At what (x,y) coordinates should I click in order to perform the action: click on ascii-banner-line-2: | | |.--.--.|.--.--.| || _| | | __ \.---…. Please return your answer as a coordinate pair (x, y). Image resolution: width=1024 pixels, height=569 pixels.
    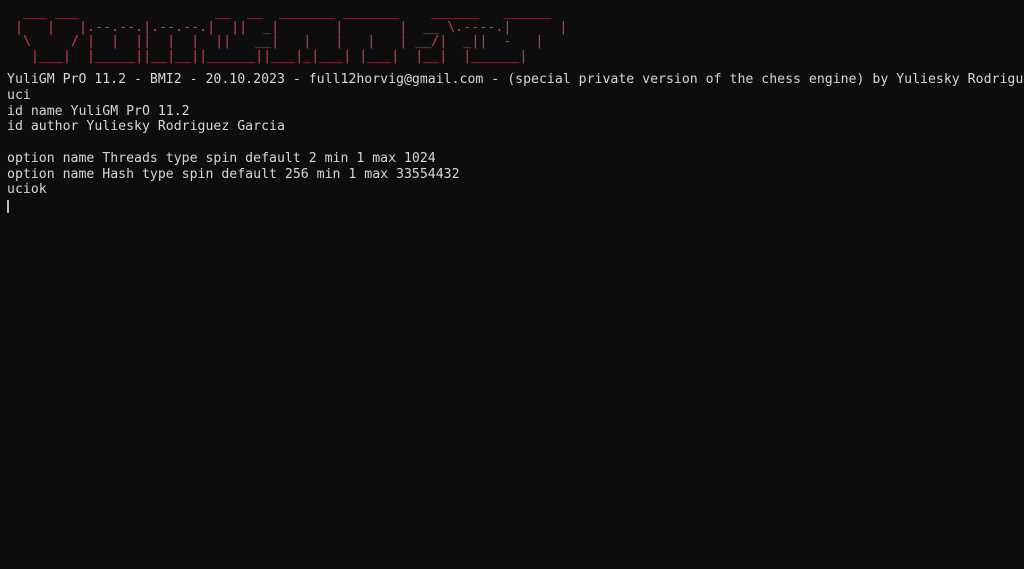
    Looking at the image, I should click on (287, 27).